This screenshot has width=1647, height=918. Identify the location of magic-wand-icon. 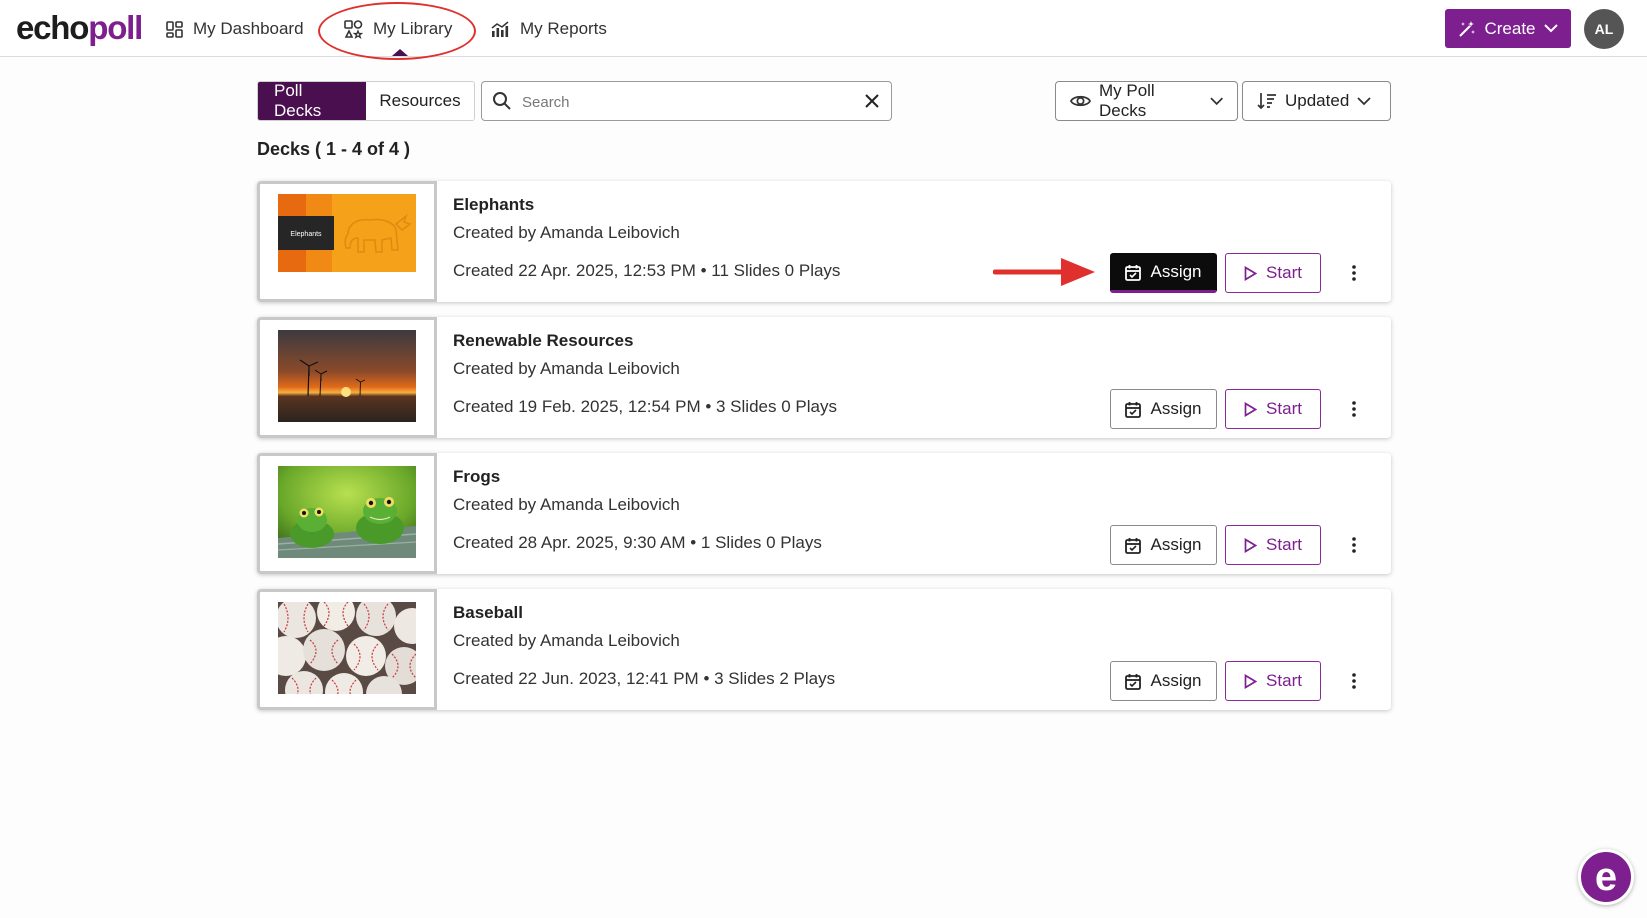
(1467, 28).